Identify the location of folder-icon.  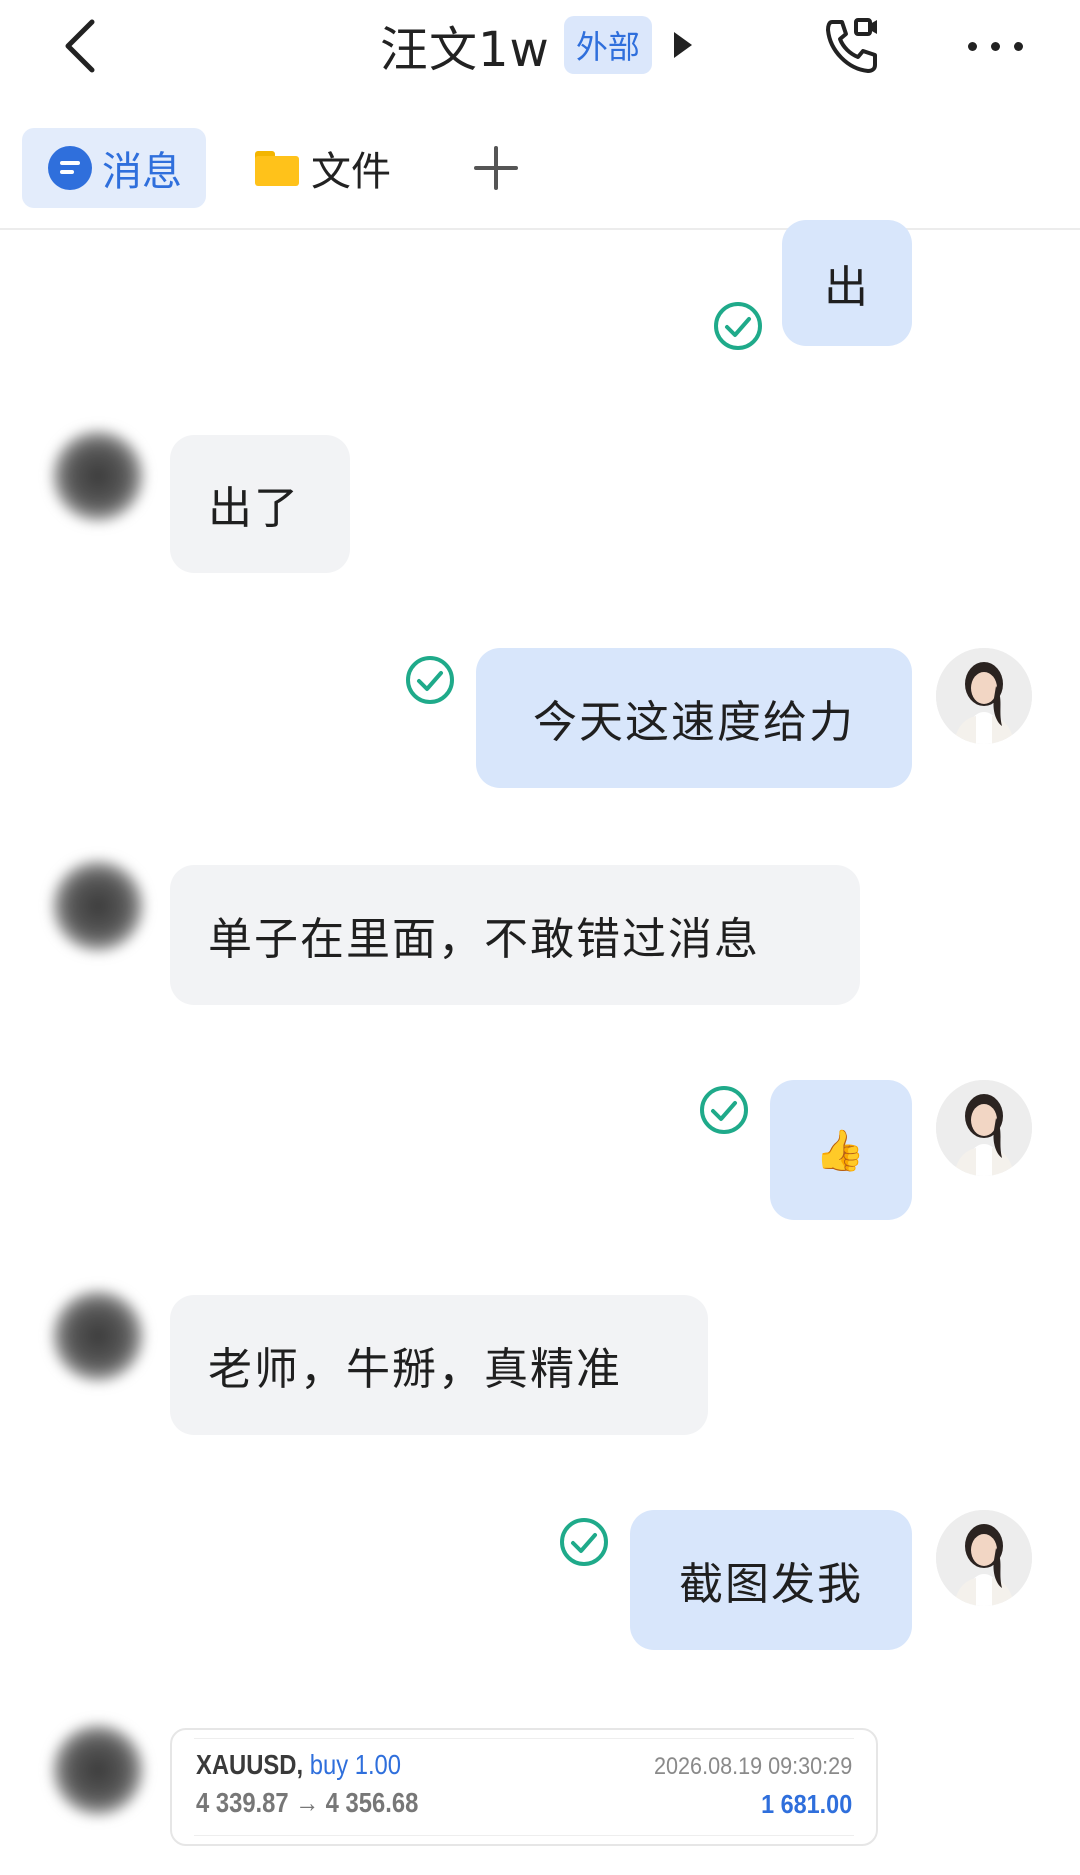
(277, 168).